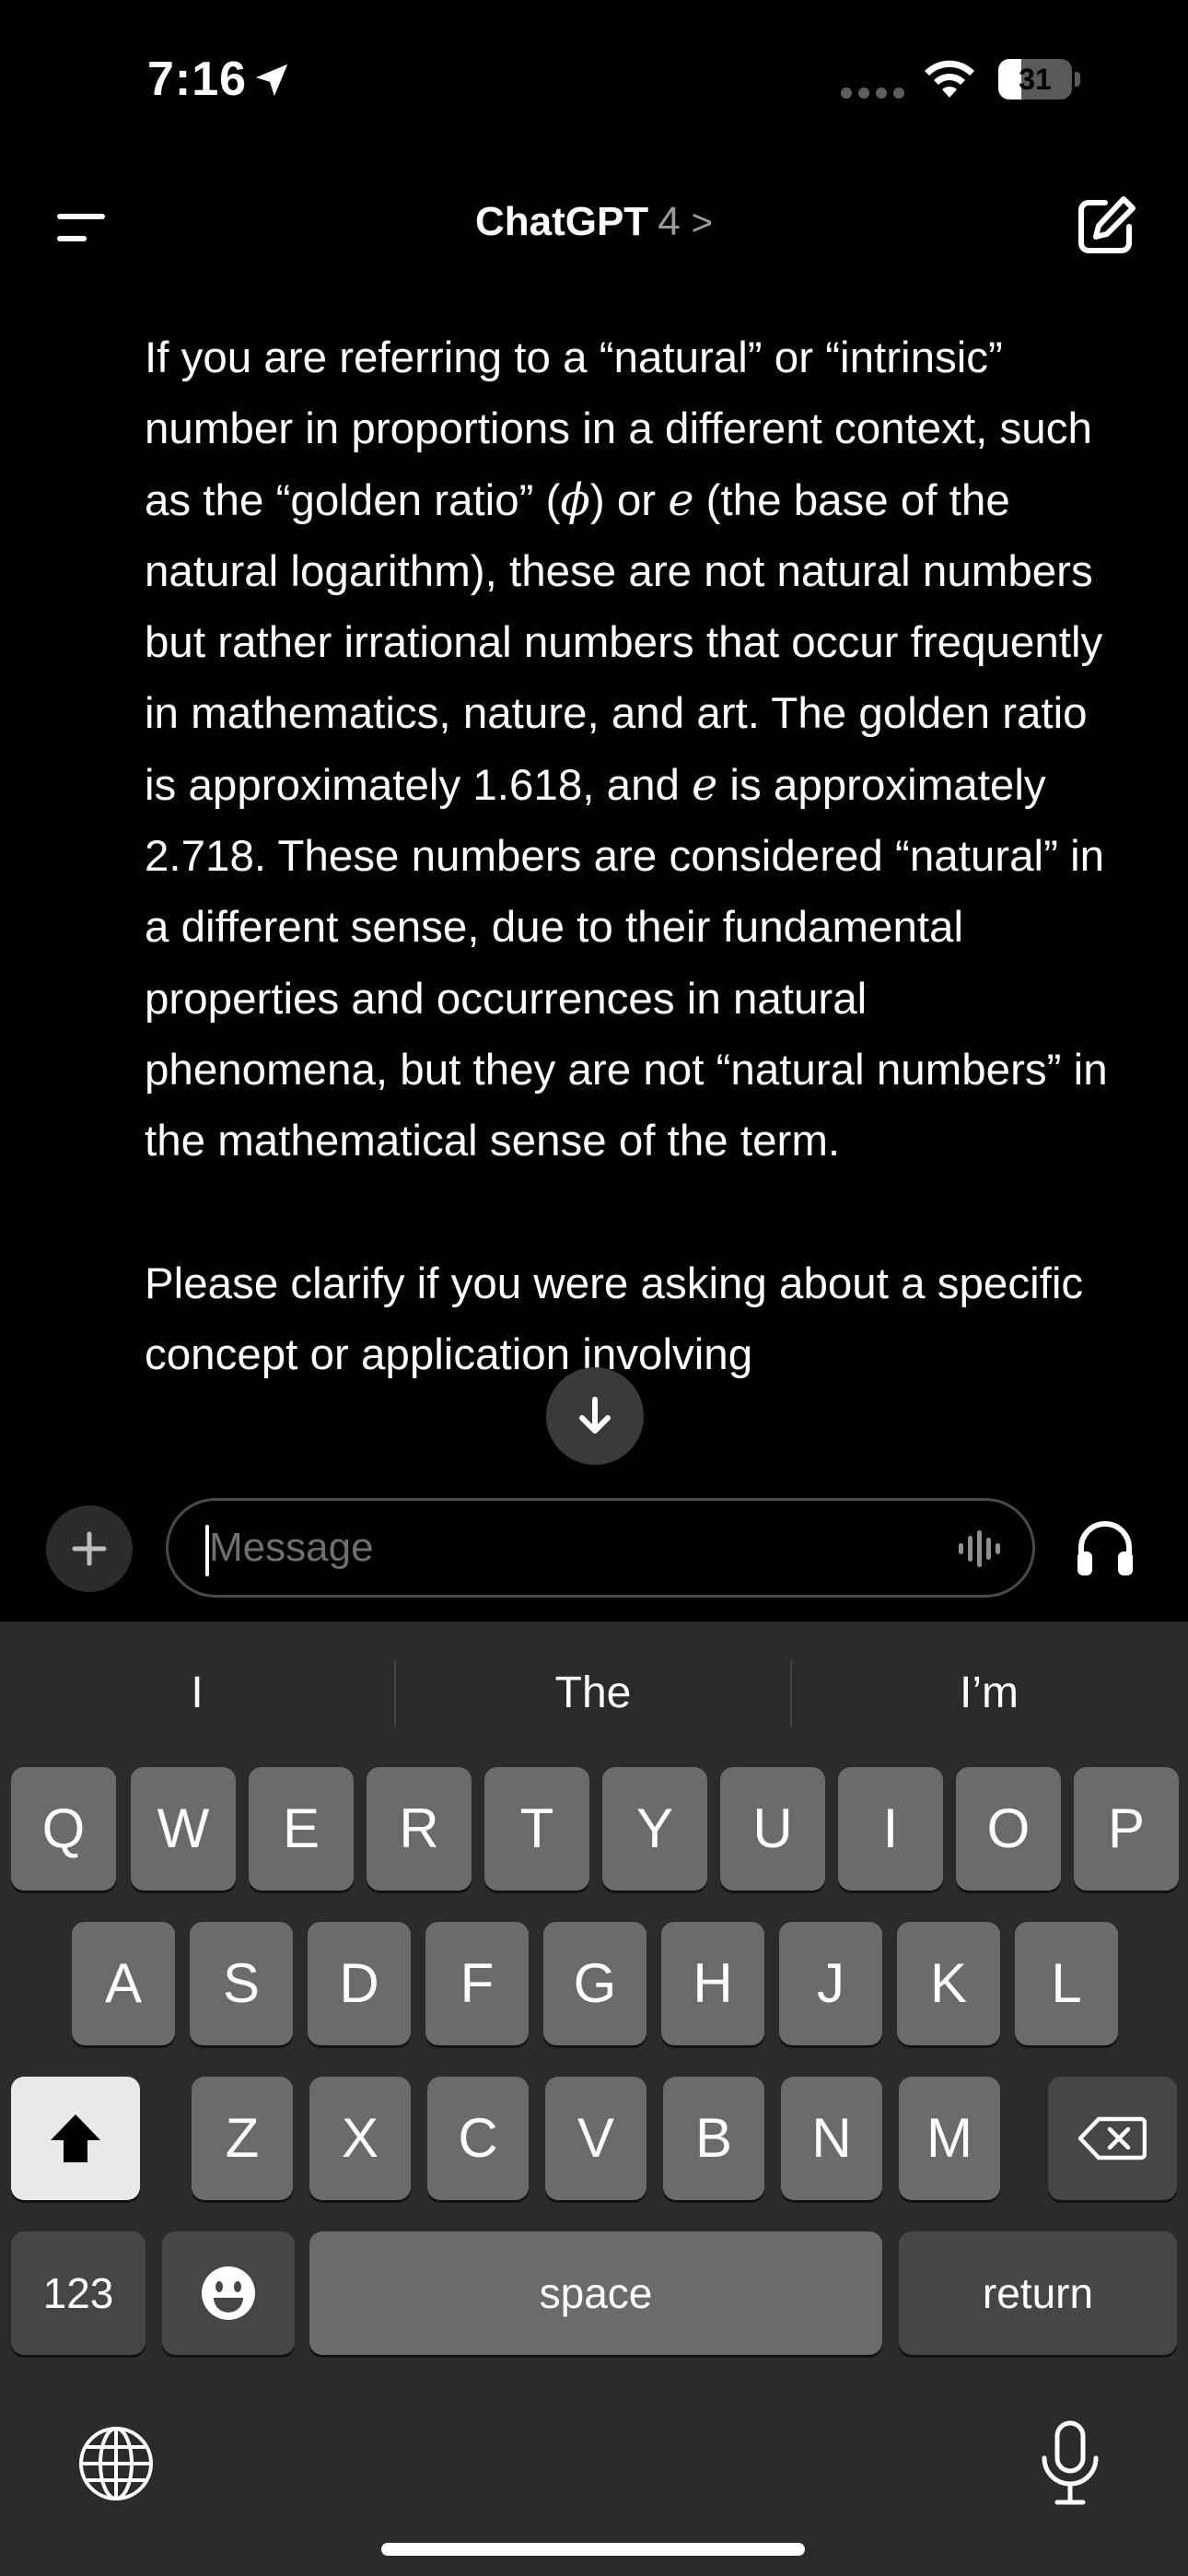 The width and height of the screenshot is (1188, 2576). What do you see at coordinates (301, 1829) in the screenshot?
I see `key-e: E` at bounding box center [301, 1829].